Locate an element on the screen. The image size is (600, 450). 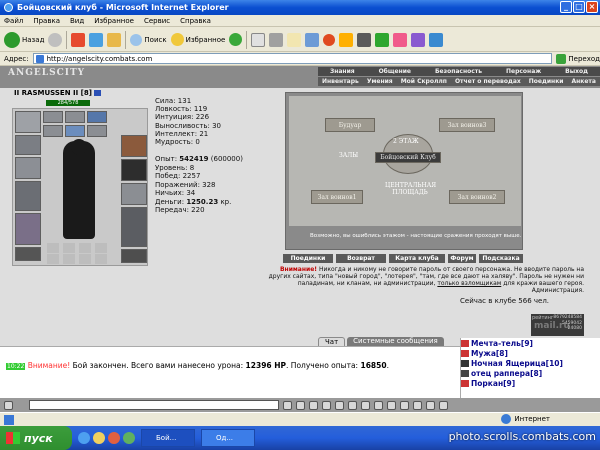
edit-icon is located at coordinates (294, 39).